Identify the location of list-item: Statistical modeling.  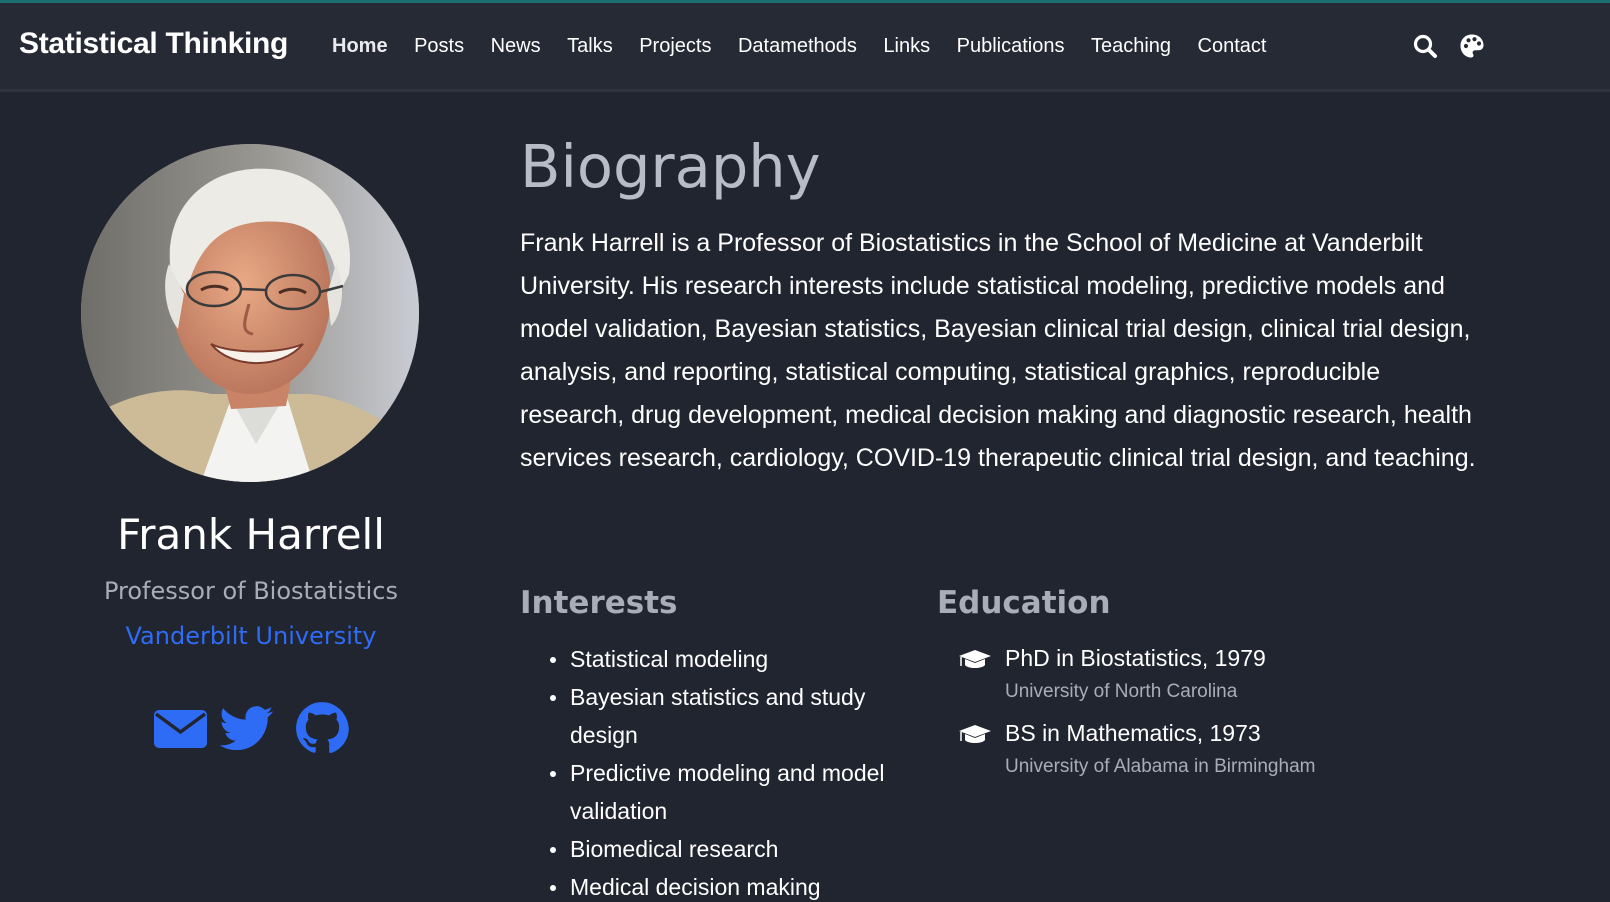
(735, 659).